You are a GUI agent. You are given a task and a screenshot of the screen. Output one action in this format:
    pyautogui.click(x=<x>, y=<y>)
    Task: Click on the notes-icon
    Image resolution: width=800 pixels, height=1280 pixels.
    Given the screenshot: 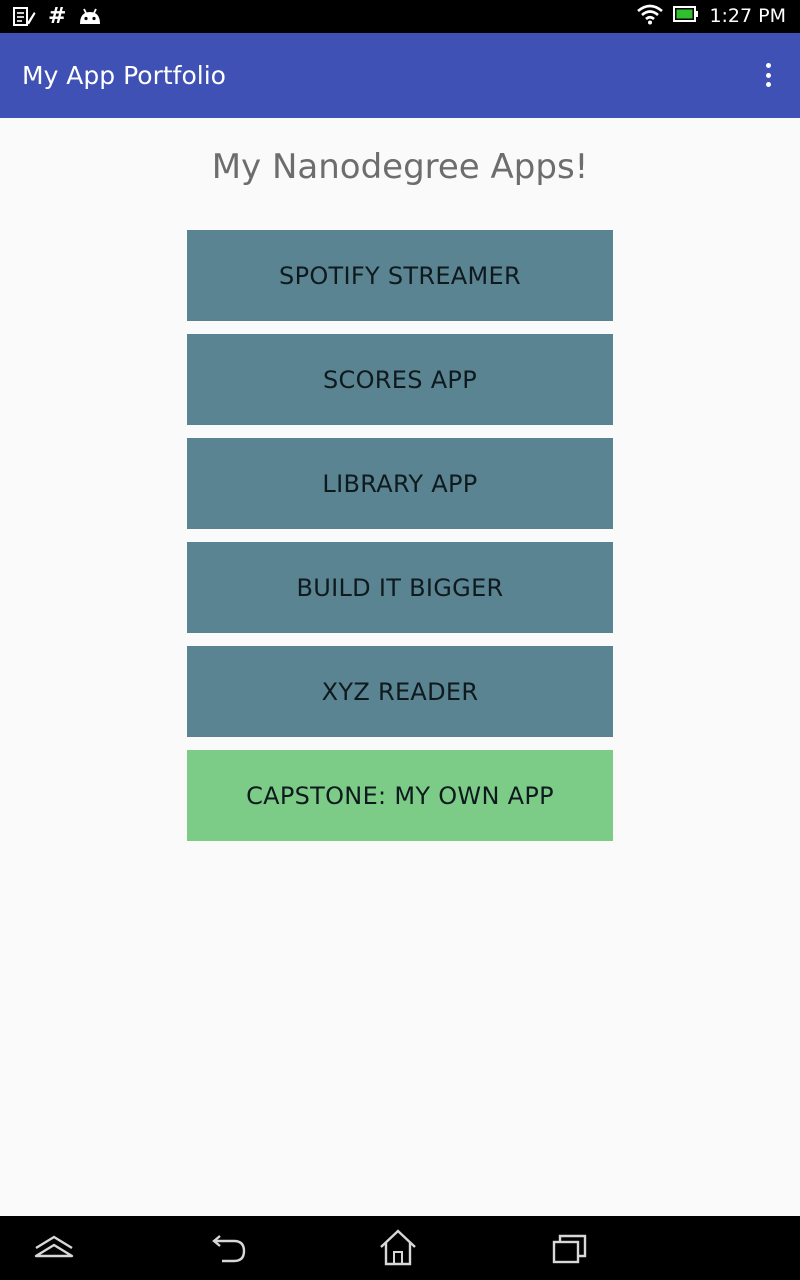 What is the action you would take?
    pyautogui.click(x=24, y=17)
    